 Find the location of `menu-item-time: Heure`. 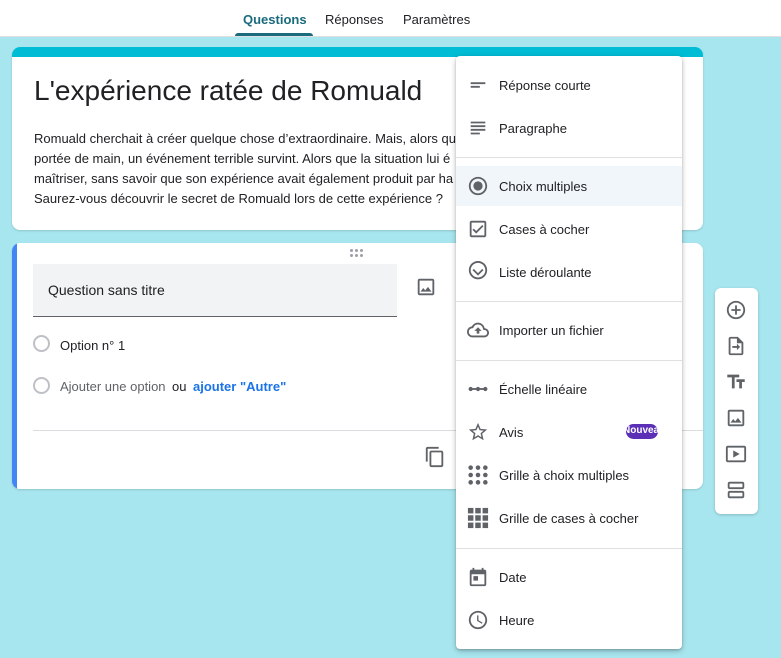

menu-item-time: Heure is located at coordinates (569, 620).